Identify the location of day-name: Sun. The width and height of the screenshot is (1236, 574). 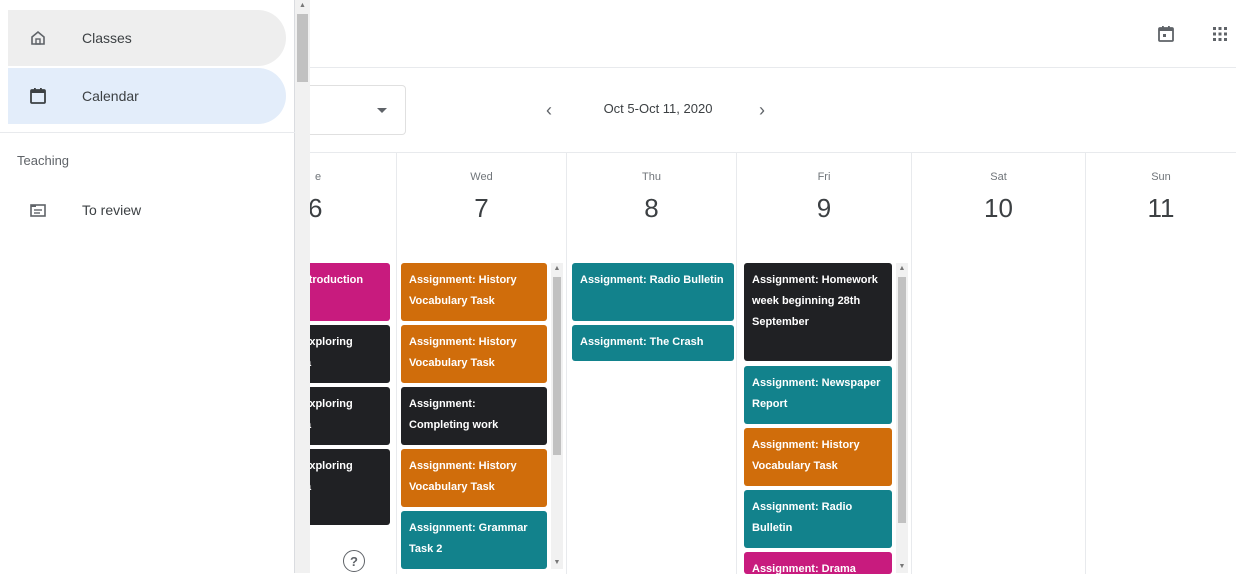
(1161, 177).